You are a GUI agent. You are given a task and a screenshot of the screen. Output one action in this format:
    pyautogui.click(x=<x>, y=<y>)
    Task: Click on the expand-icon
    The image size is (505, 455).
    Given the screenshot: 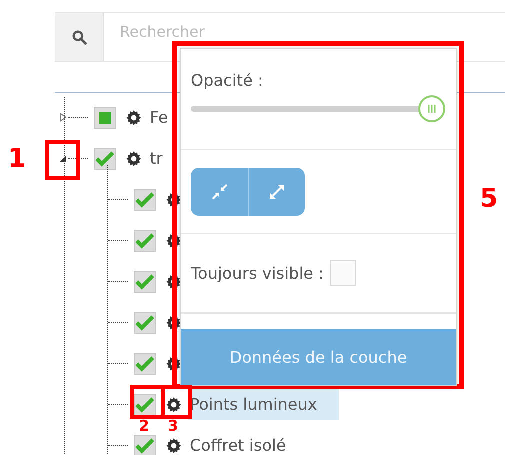 What is the action you would take?
    pyautogui.click(x=63, y=117)
    